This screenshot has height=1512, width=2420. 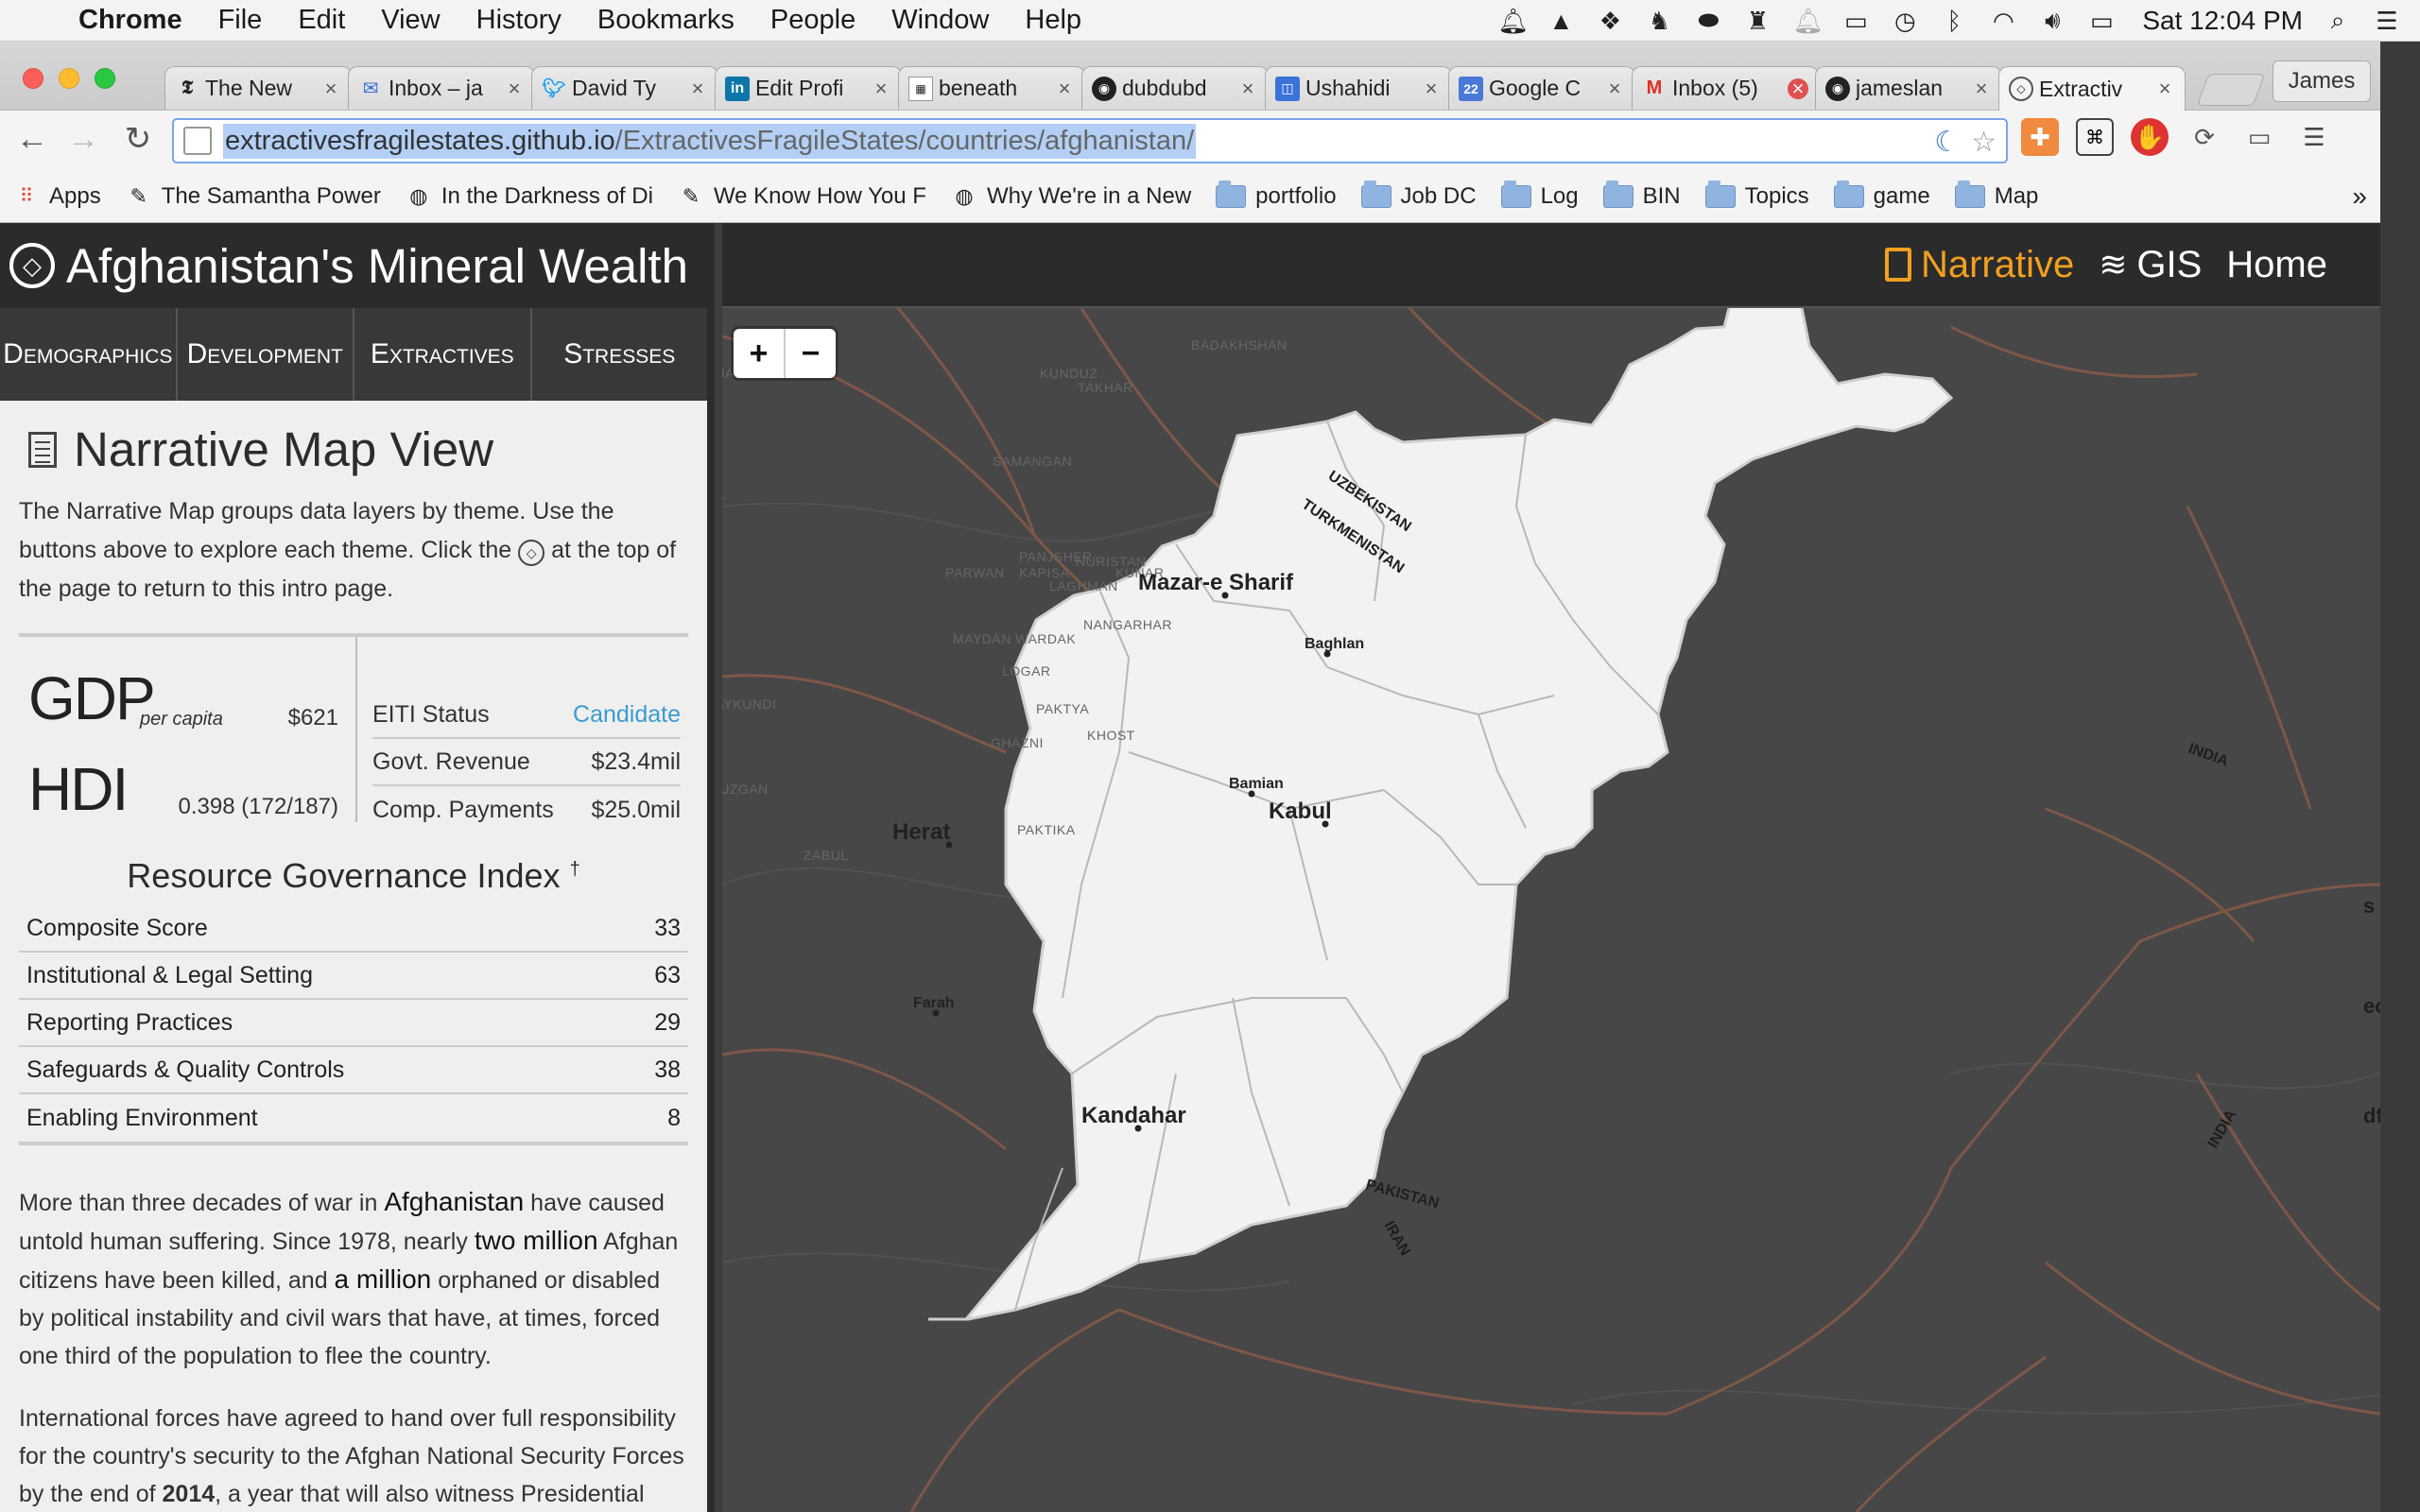 I want to click on profile-button: James, so click(x=2322, y=81).